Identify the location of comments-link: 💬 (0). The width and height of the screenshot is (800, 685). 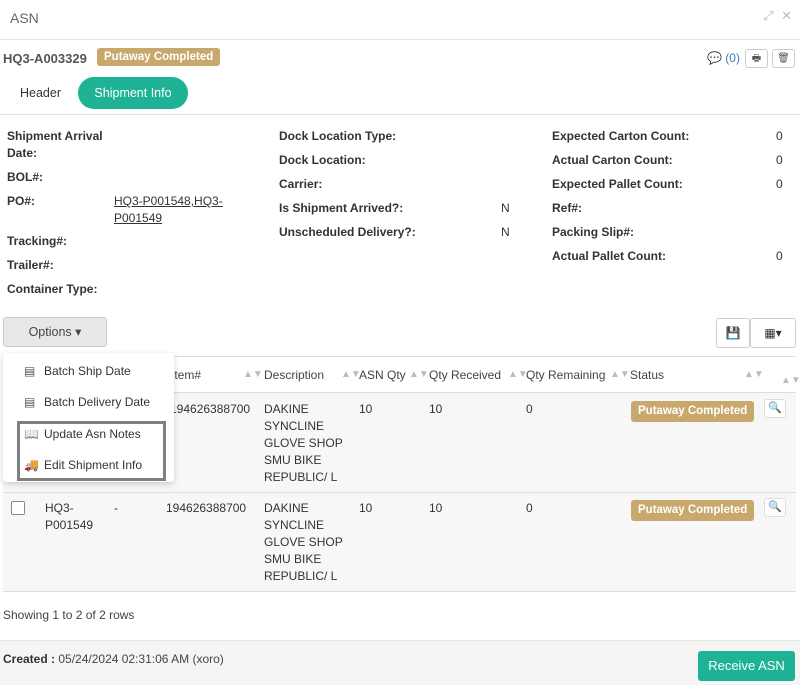
(723, 58).